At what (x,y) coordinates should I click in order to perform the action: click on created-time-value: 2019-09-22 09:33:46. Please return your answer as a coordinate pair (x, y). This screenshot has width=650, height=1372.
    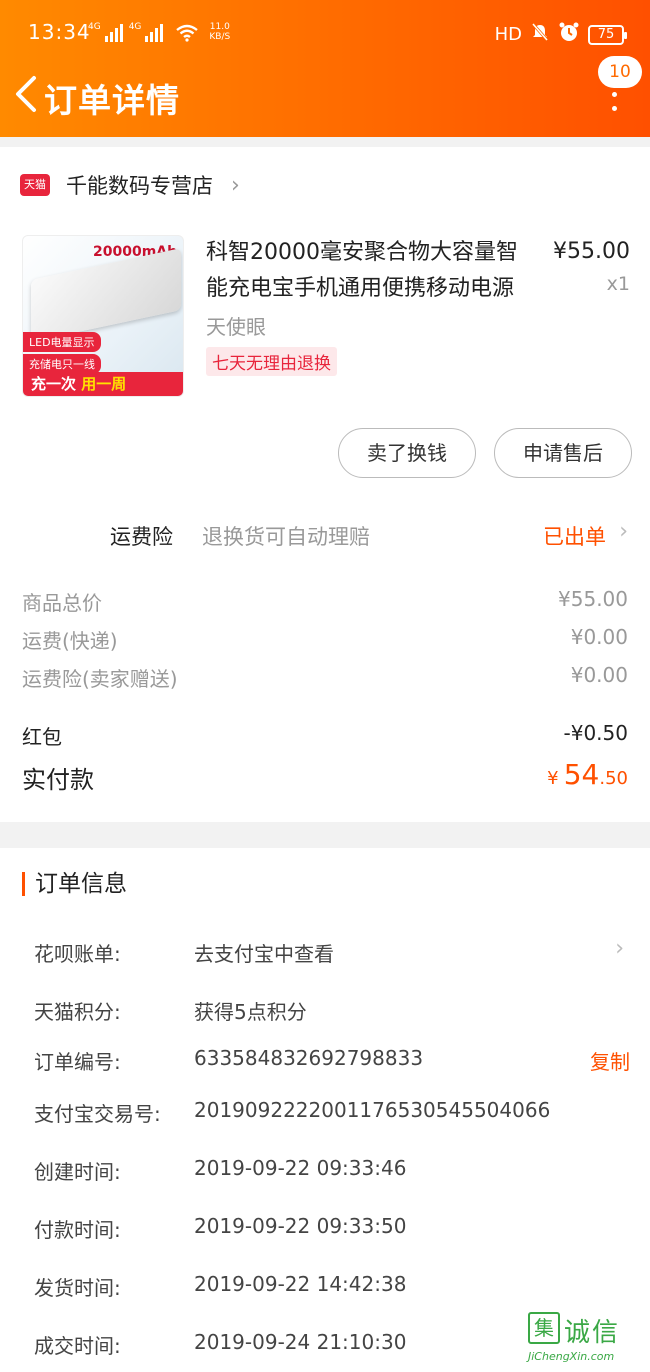
    Looking at the image, I should click on (300, 1168).